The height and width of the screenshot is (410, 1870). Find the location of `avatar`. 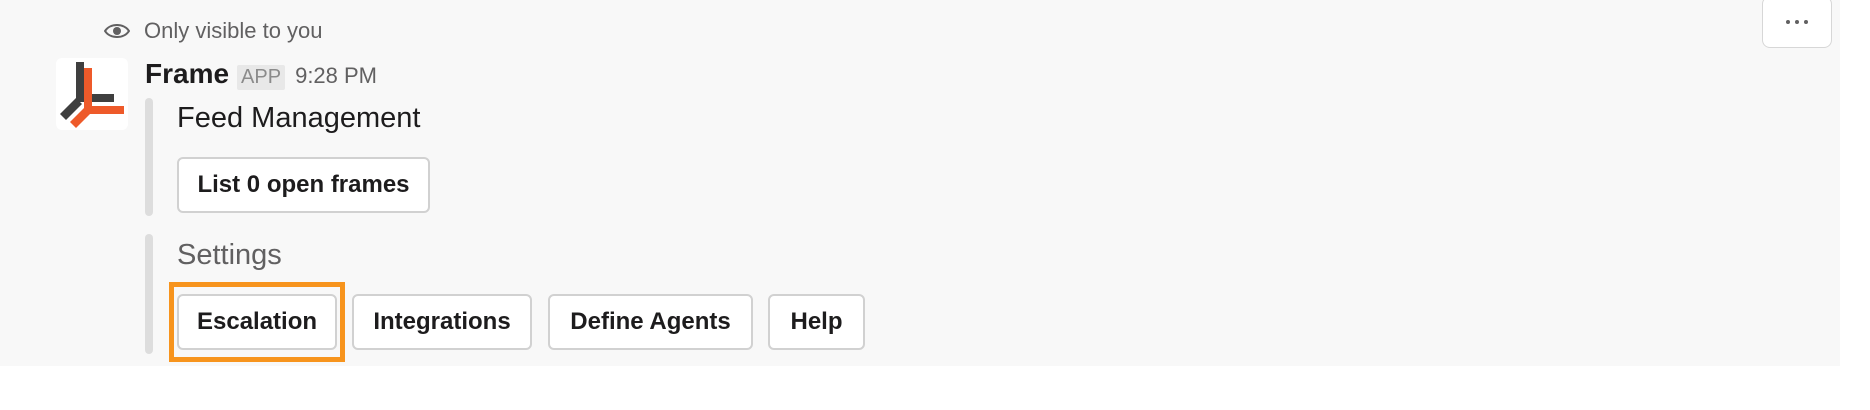

avatar is located at coordinates (92, 94).